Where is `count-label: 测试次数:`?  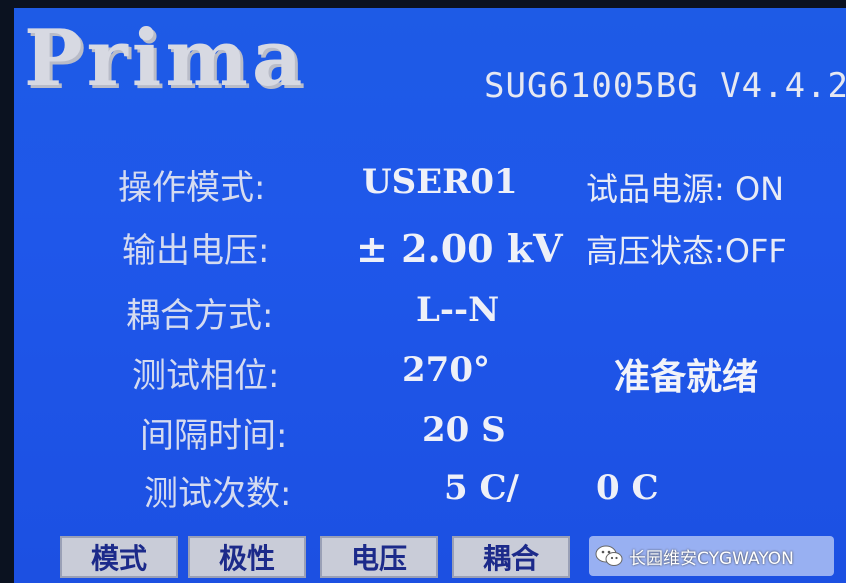
count-label: 测试次数: is located at coordinates (218, 494).